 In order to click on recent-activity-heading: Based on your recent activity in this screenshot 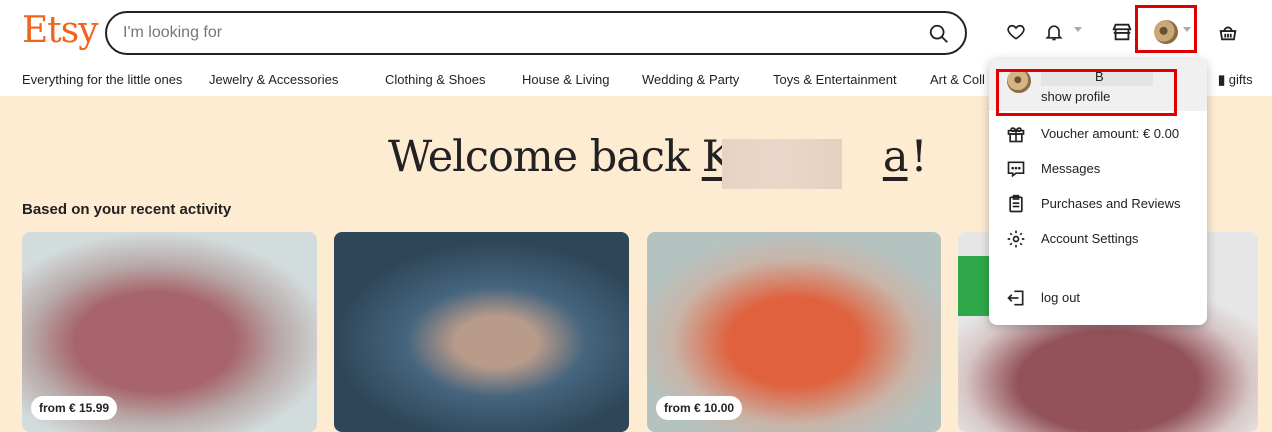, I will do `click(127, 209)`.